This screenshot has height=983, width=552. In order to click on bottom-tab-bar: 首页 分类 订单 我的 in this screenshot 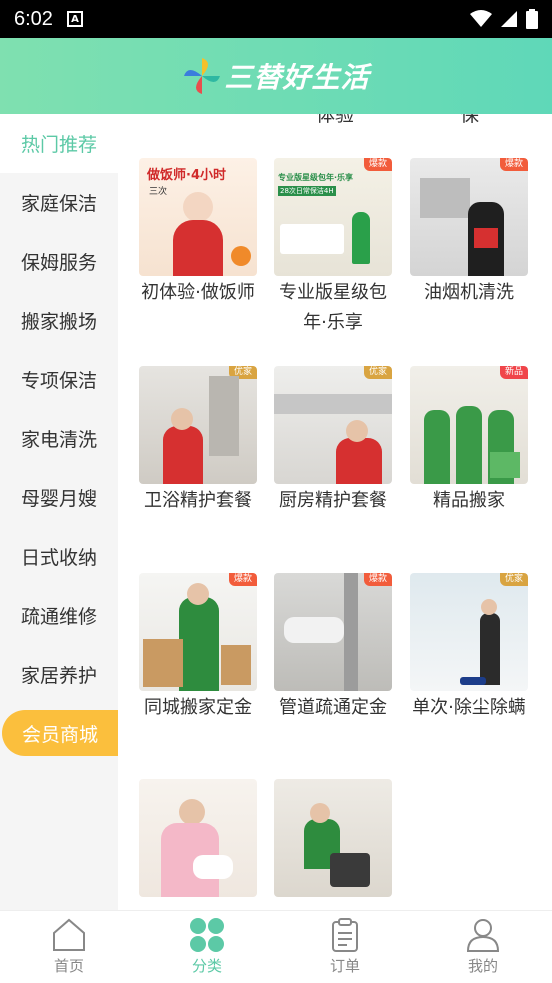, I will do `click(276, 946)`.